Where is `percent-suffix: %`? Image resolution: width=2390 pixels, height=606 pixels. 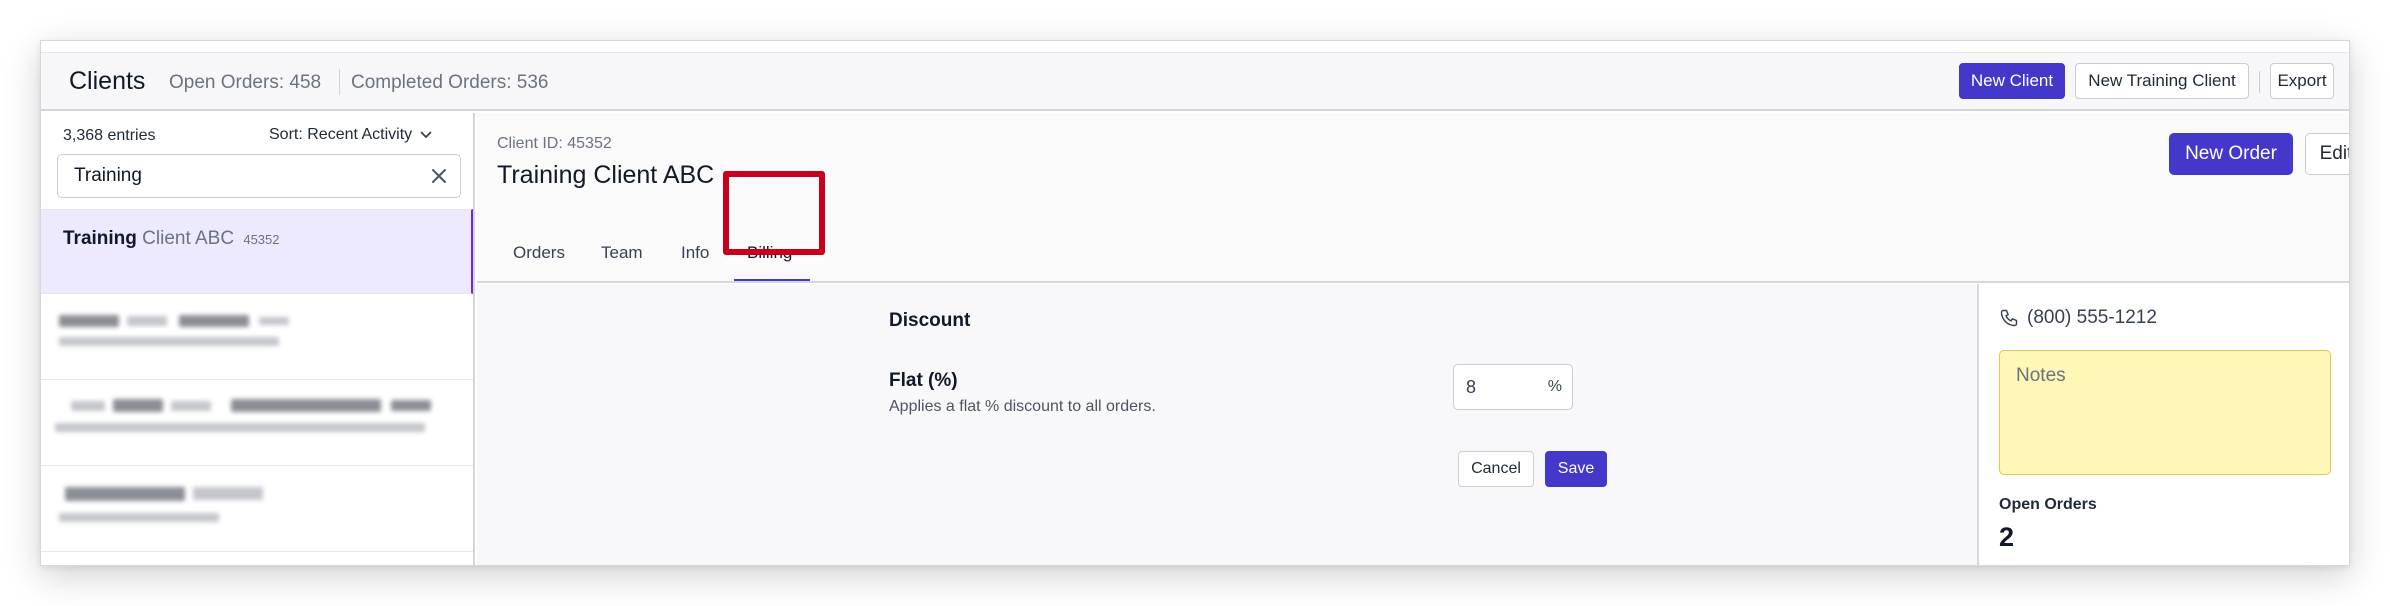 percent-suffix: % is located at coordinates (1554, 386).